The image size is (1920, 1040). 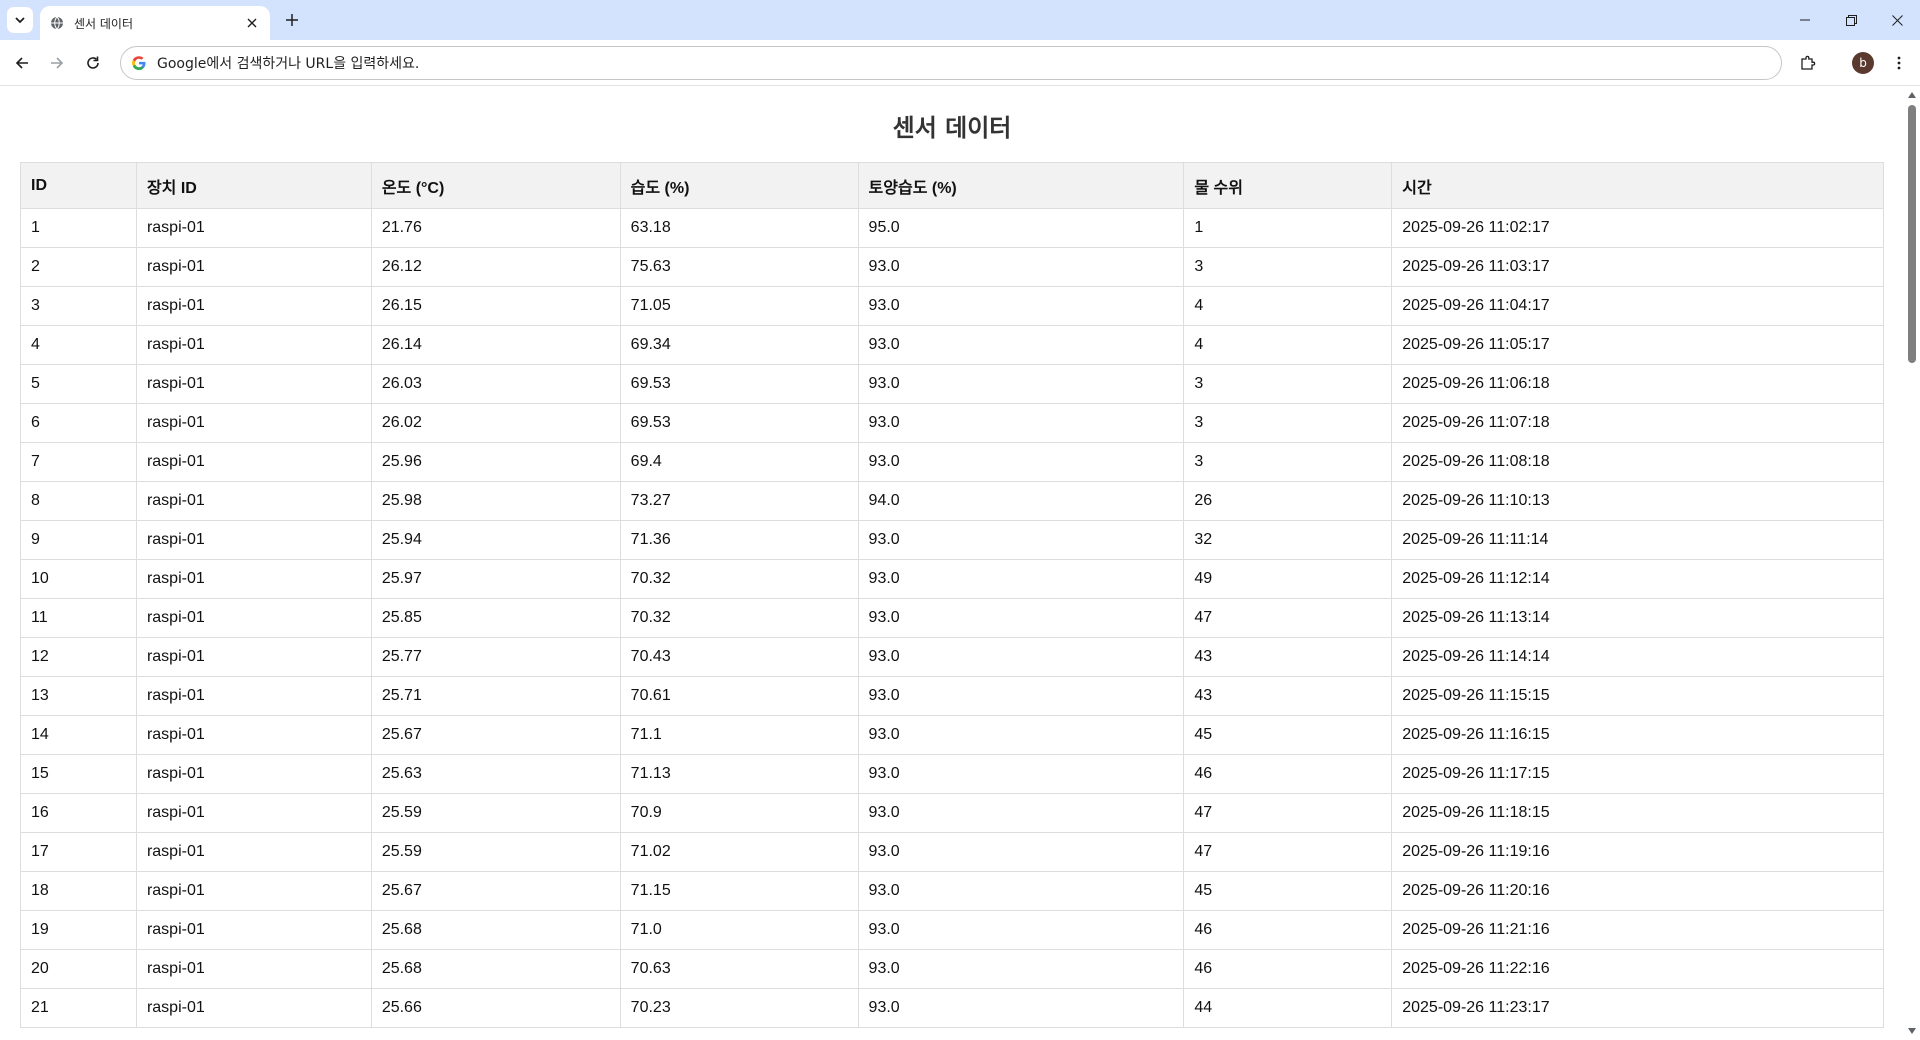 What do you see at coordinates (1637, 735) in the screenshot?
I see `cell-time: 2025-09-26 11:16:15` at bounding box center [1637, 735].